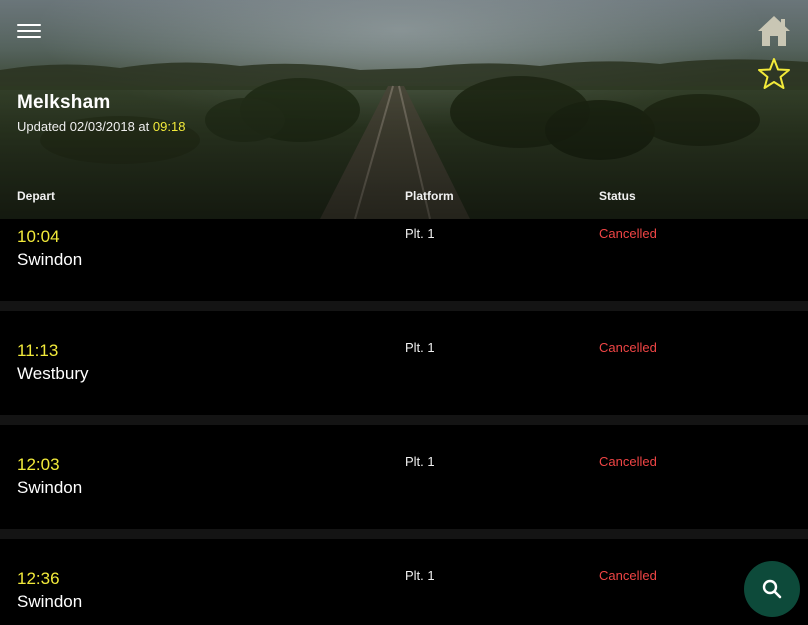 The height and width of the screenshot is (625, 808). I want to click on last-updated-time: 09:18, so click(169, 126).